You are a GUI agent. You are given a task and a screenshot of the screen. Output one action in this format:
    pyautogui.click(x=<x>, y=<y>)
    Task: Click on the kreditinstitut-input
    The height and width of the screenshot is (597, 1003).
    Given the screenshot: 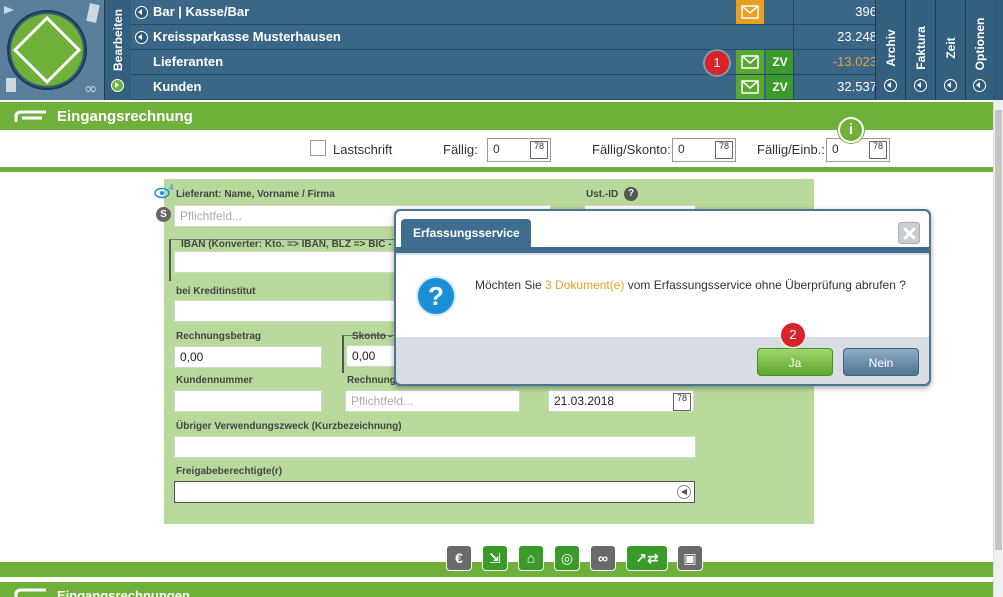 What is the action you would take?
    pyautogui.click(x=289, y=311)
    